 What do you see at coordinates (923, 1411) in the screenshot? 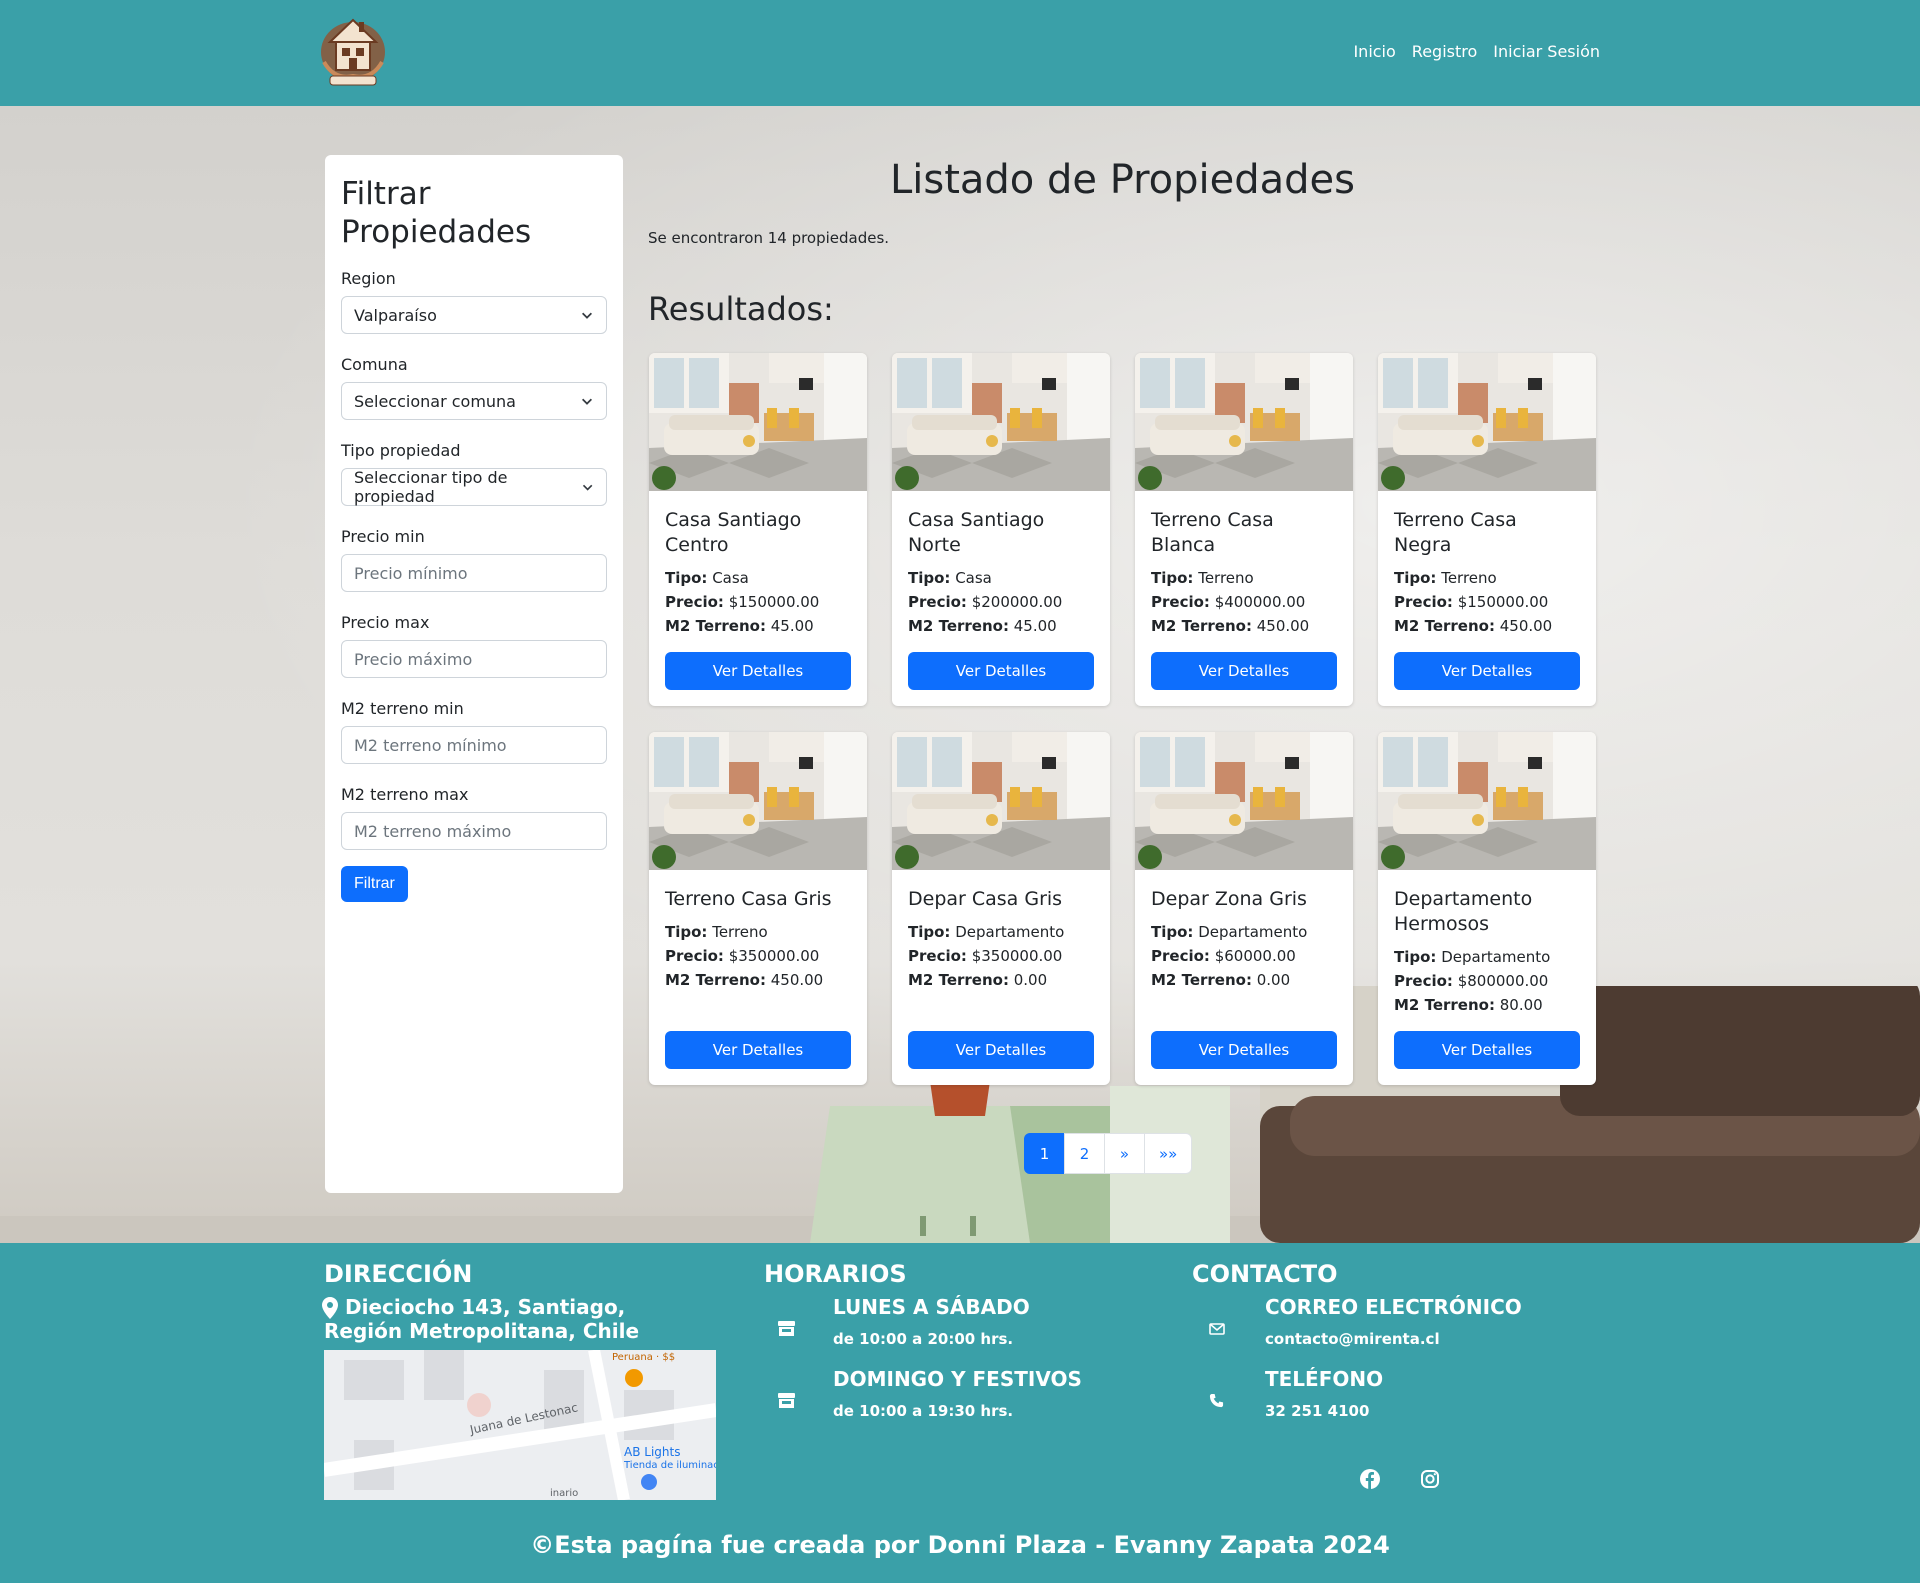
I see `horario2-text: de 10:00 a 19:30 hrs.` at bounding box center [923, 1411].